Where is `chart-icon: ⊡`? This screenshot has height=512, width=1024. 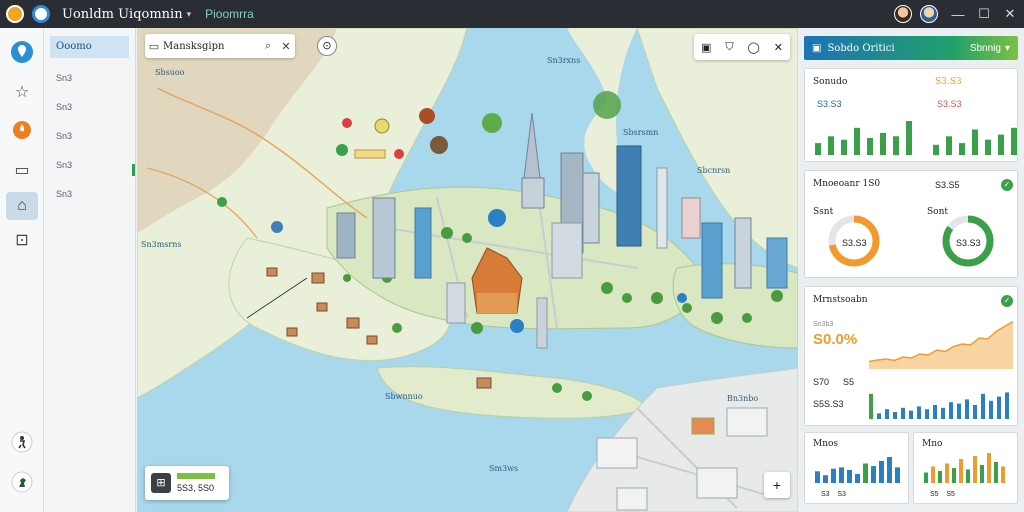 chart-icon: ⊡ is located at coordinates (22, 240).